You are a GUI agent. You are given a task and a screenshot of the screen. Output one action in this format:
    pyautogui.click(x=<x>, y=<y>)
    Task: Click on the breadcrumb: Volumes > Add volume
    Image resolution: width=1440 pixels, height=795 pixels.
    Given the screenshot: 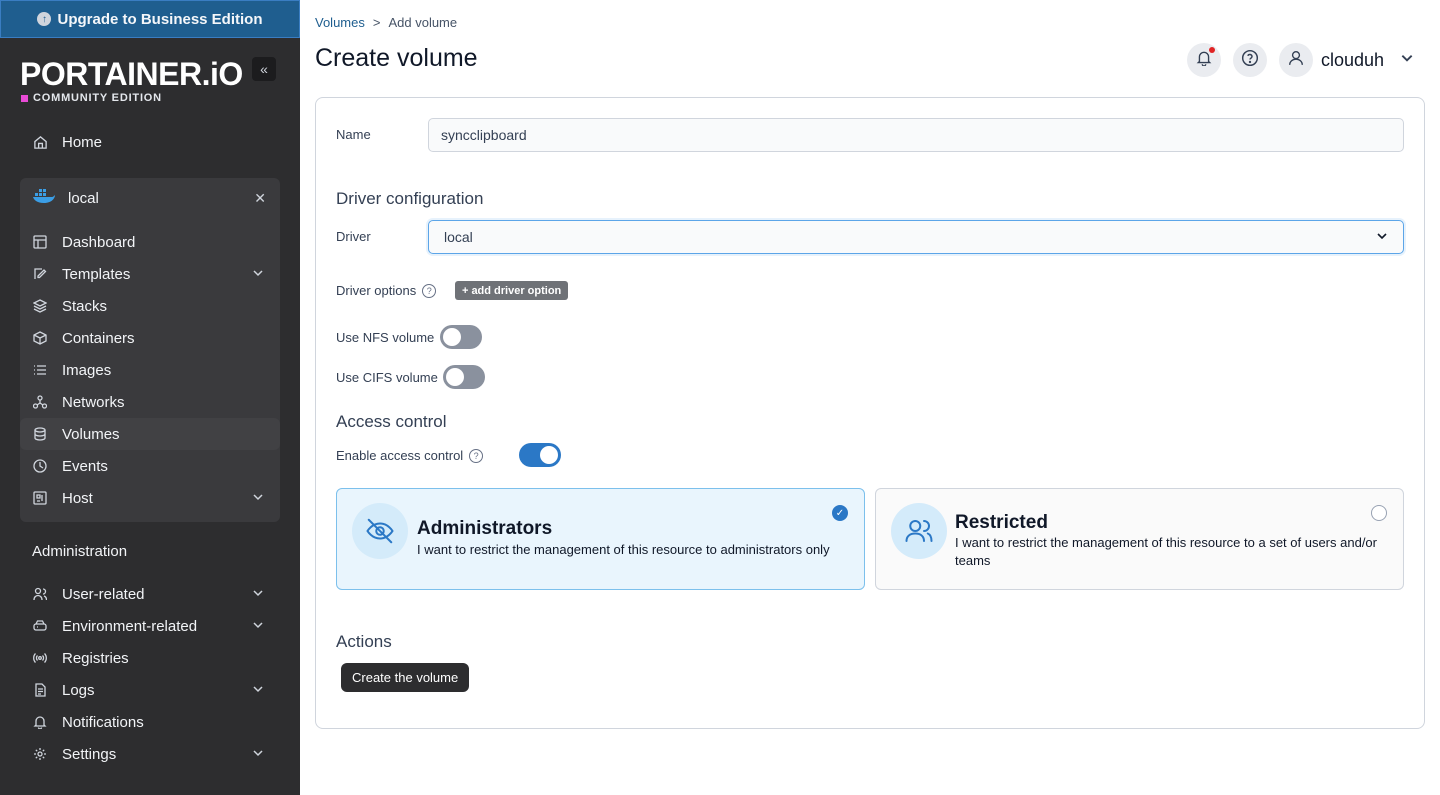 What is the action you would take?
    pyautogui.click(x=386, y=22)
    